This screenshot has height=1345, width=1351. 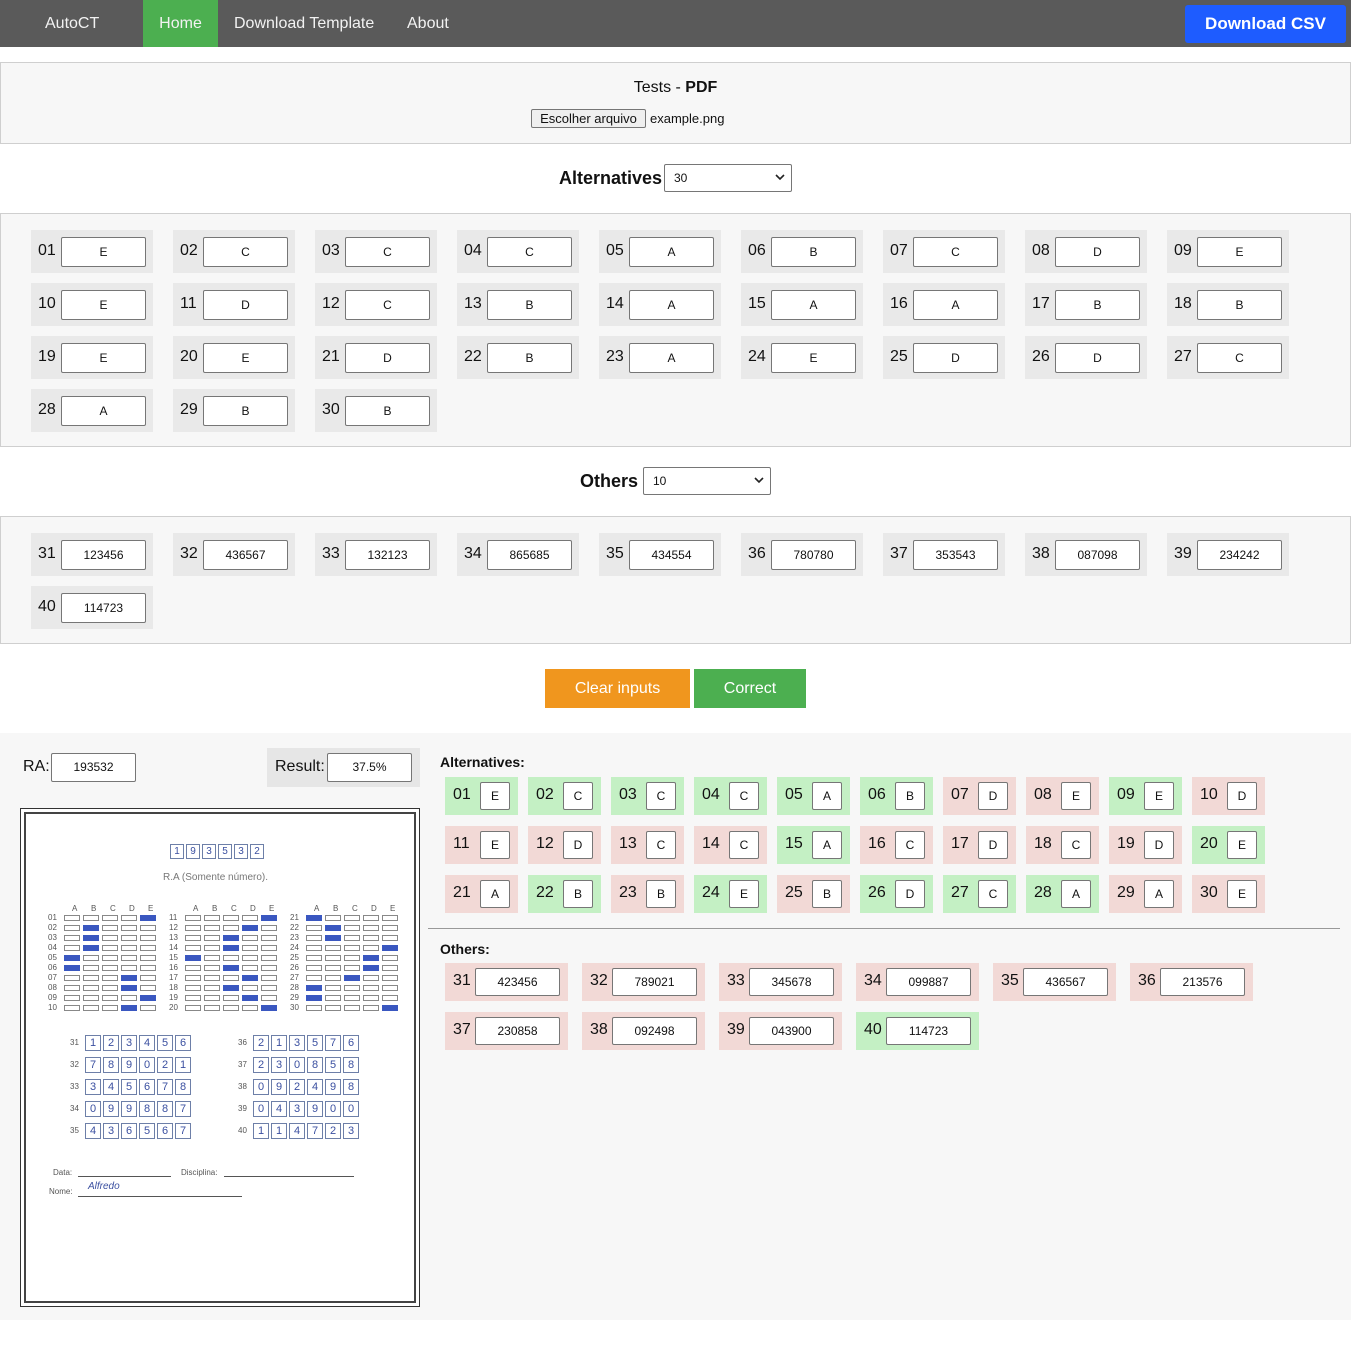 What do you see at coordinates (791, 982) in the screenshot?
I see `result-other-answer: 345678` at bounding box center [791, 982].